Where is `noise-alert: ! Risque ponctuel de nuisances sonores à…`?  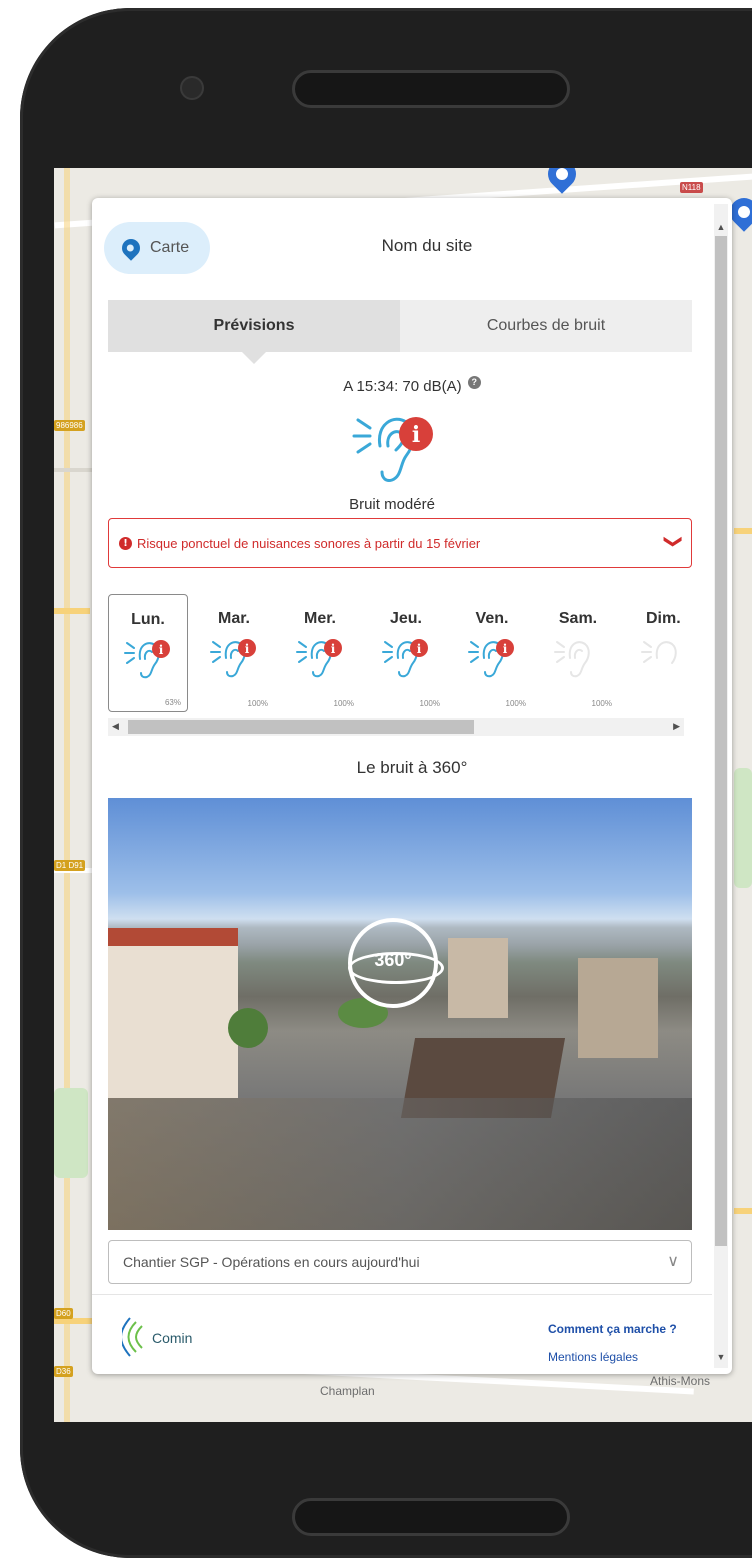
noise-alert: ! Risque ponctuel de nuisances sonores à… is located at coordinates (400, 543).